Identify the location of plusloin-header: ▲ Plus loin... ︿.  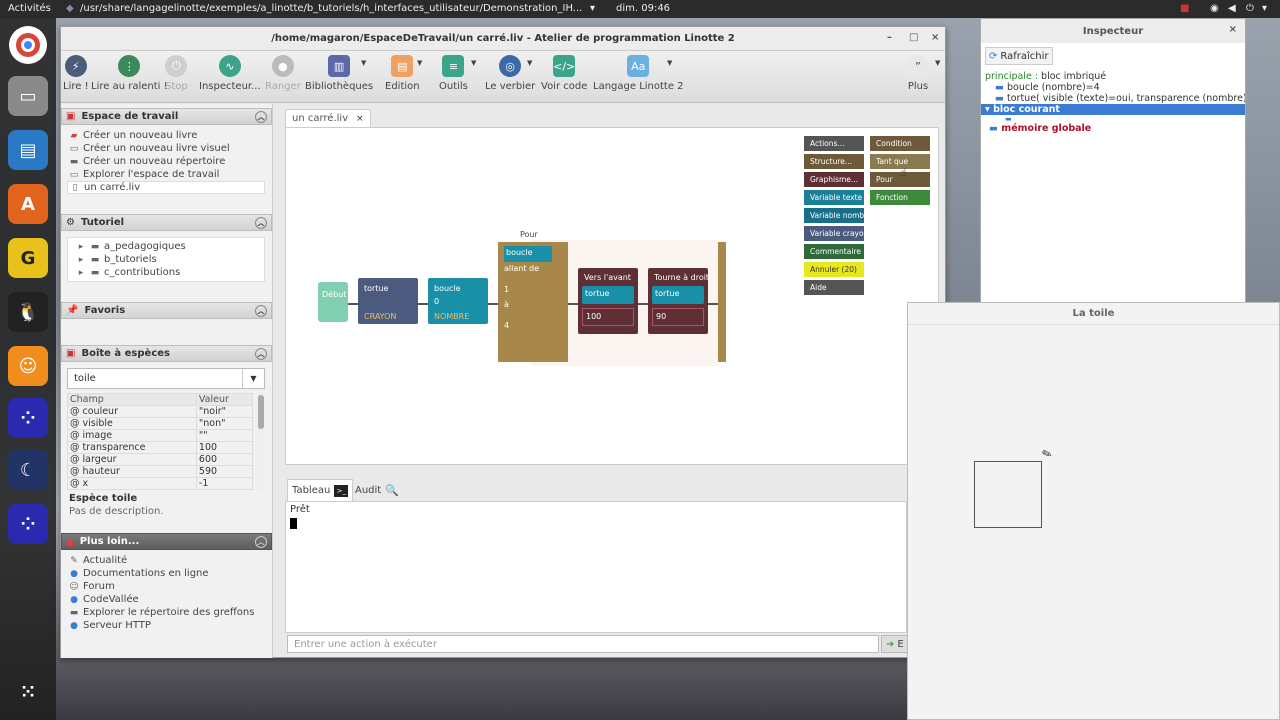
(166, 541).